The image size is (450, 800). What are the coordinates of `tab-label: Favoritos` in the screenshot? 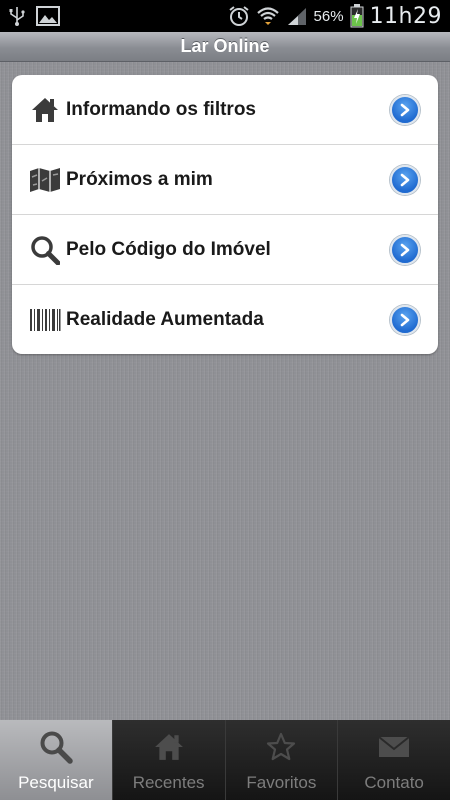 It's located at (281, 782).